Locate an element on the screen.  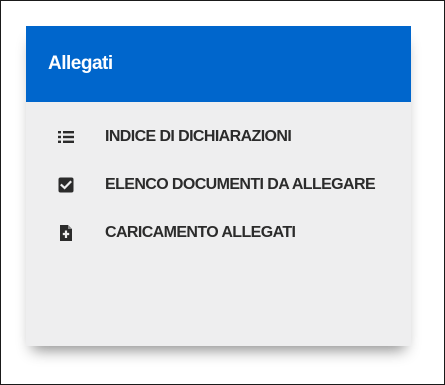
file-upload-icon is located at coordinates (66, 233).